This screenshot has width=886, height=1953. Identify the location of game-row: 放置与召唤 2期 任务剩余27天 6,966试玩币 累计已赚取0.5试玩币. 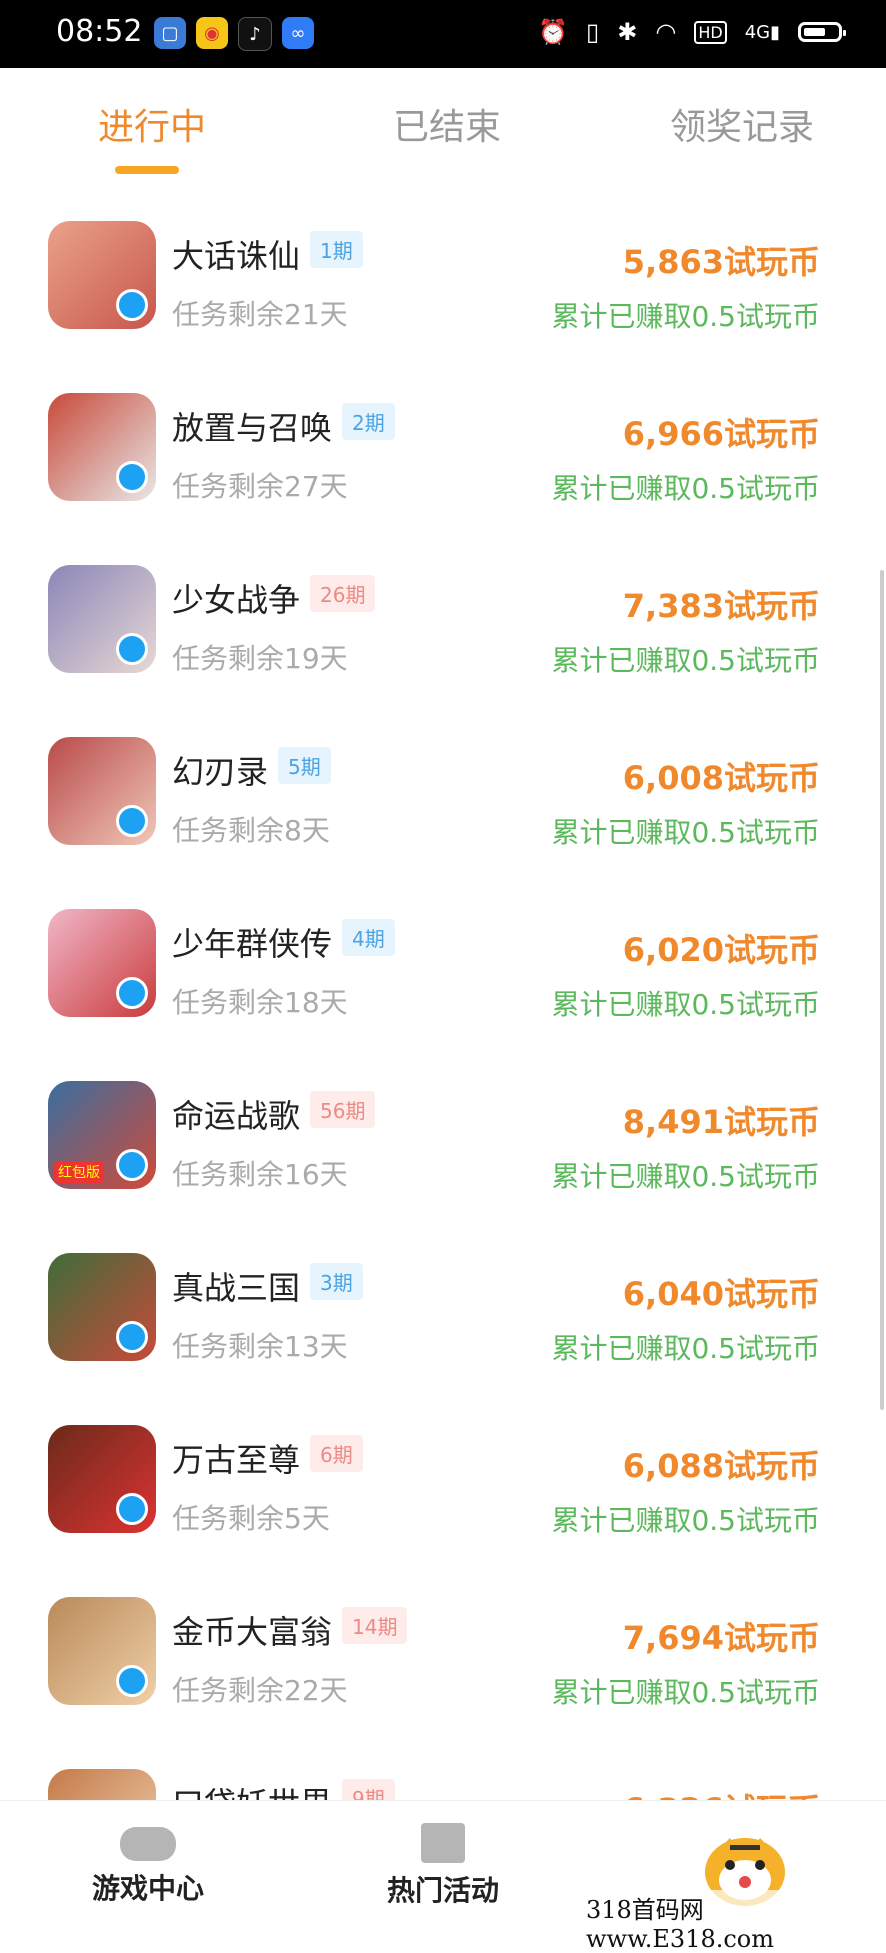
(443, 463).